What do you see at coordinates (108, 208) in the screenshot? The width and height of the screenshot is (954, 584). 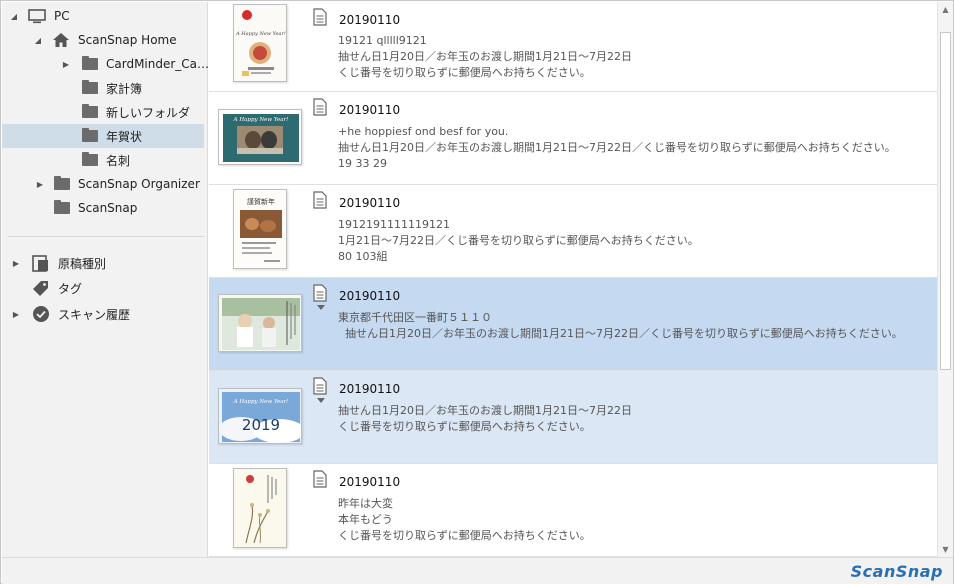 I see `tree-label-scansnap: ScanSnap` at bounding box center [108, 208].